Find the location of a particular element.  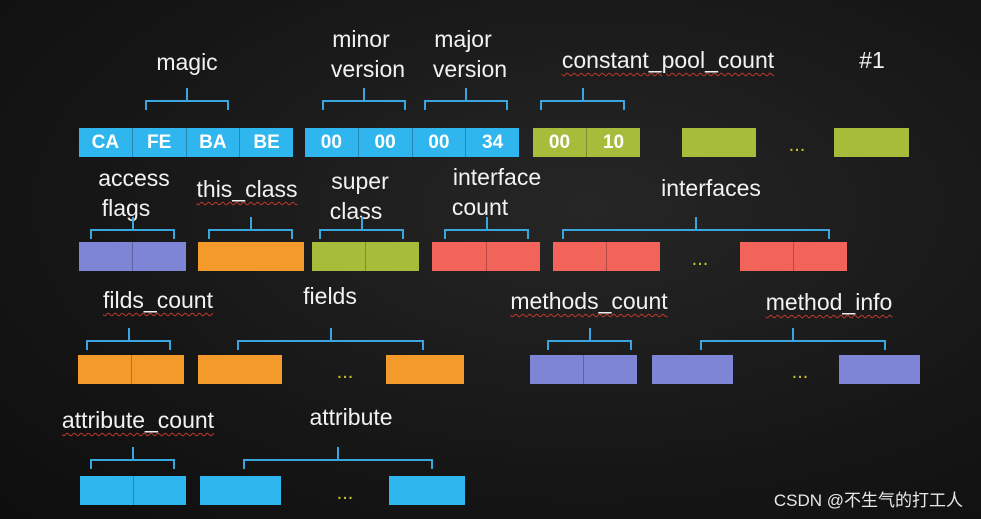

label-index: #1 is located at coordinates (872, 60).